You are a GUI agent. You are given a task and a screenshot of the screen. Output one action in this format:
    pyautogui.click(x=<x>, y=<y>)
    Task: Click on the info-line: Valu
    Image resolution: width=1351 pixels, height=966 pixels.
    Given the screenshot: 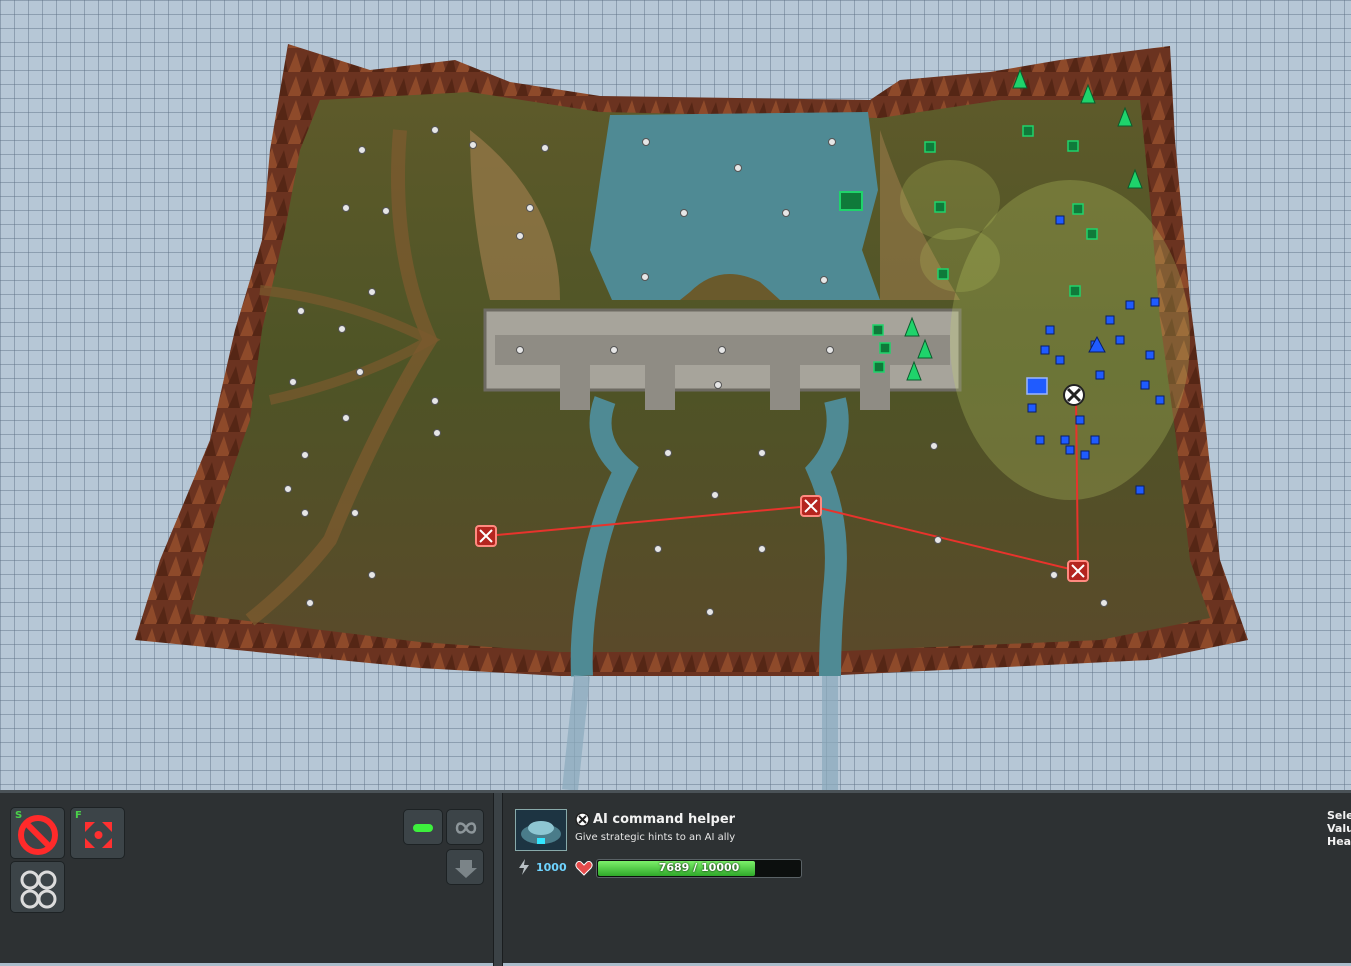 What is the action you would take?
    pyautogui.click(x=1339, y=828)
    